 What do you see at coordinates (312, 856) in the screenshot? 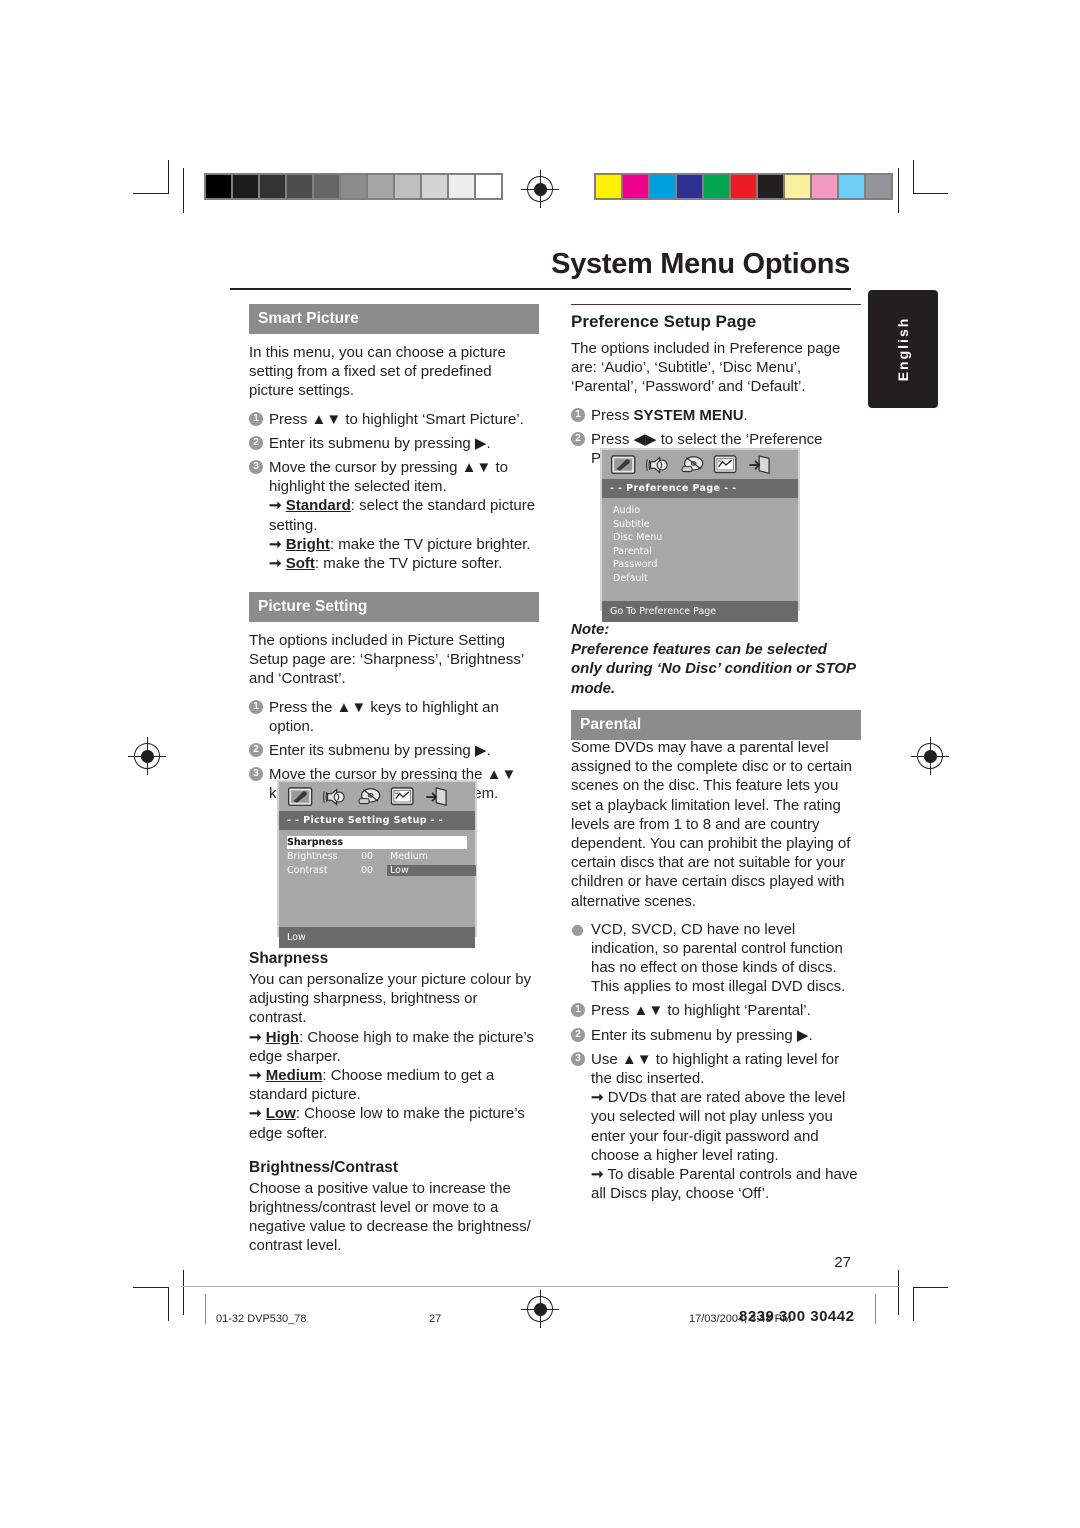
I see `osd-row-label: Brightness` at bounding box center [312, 856].